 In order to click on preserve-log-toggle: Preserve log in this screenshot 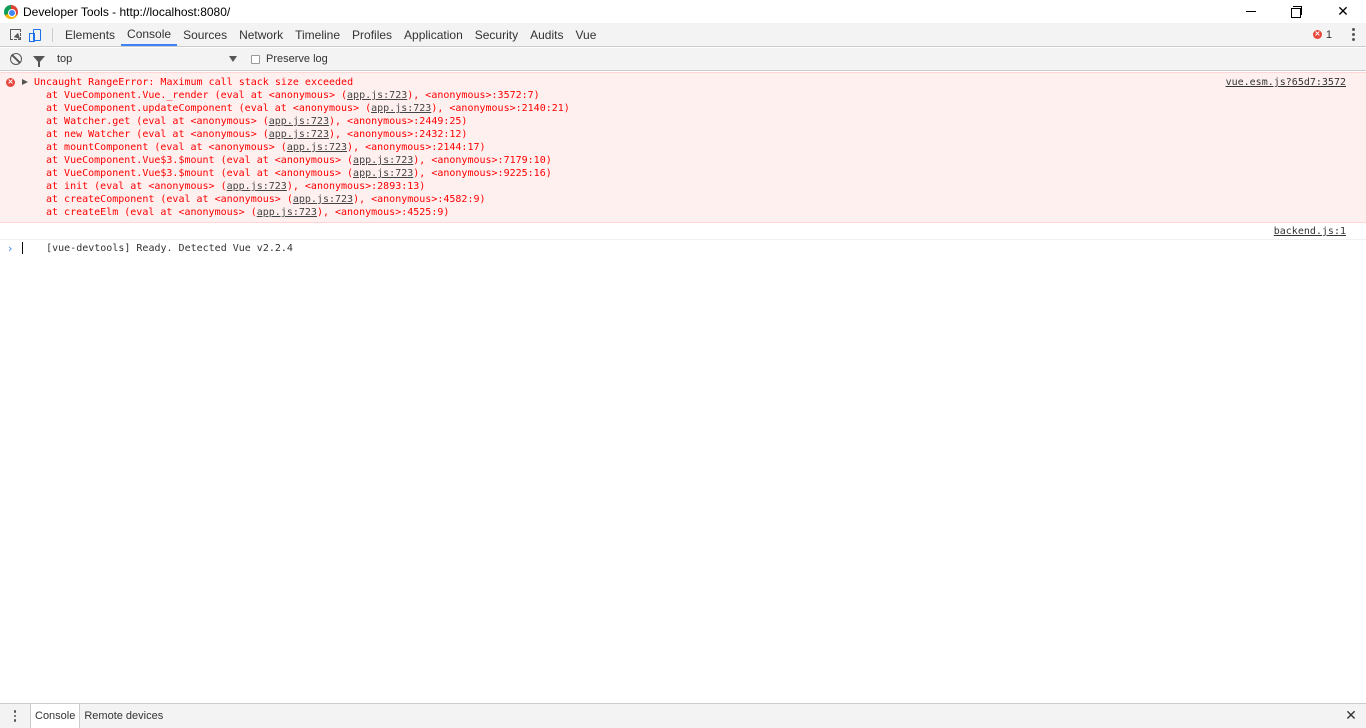, I will do `click(289, 59)`.